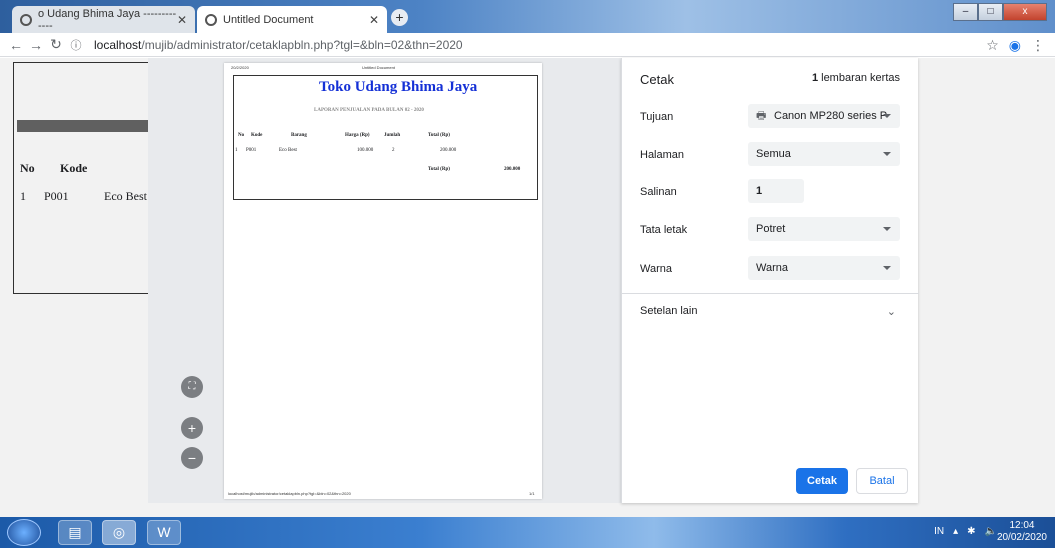  What do you see at coordinates (512, 169) in the screenshot?
I see `grand-total-value: 200.000` at bounding box center [512, 169].